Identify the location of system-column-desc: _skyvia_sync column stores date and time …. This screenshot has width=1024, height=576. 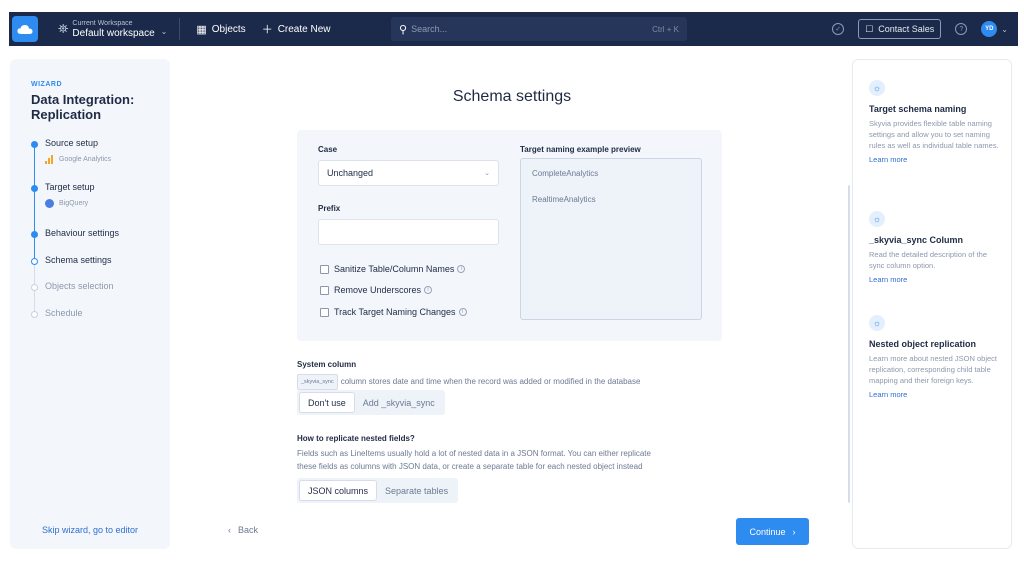
(468, 382).